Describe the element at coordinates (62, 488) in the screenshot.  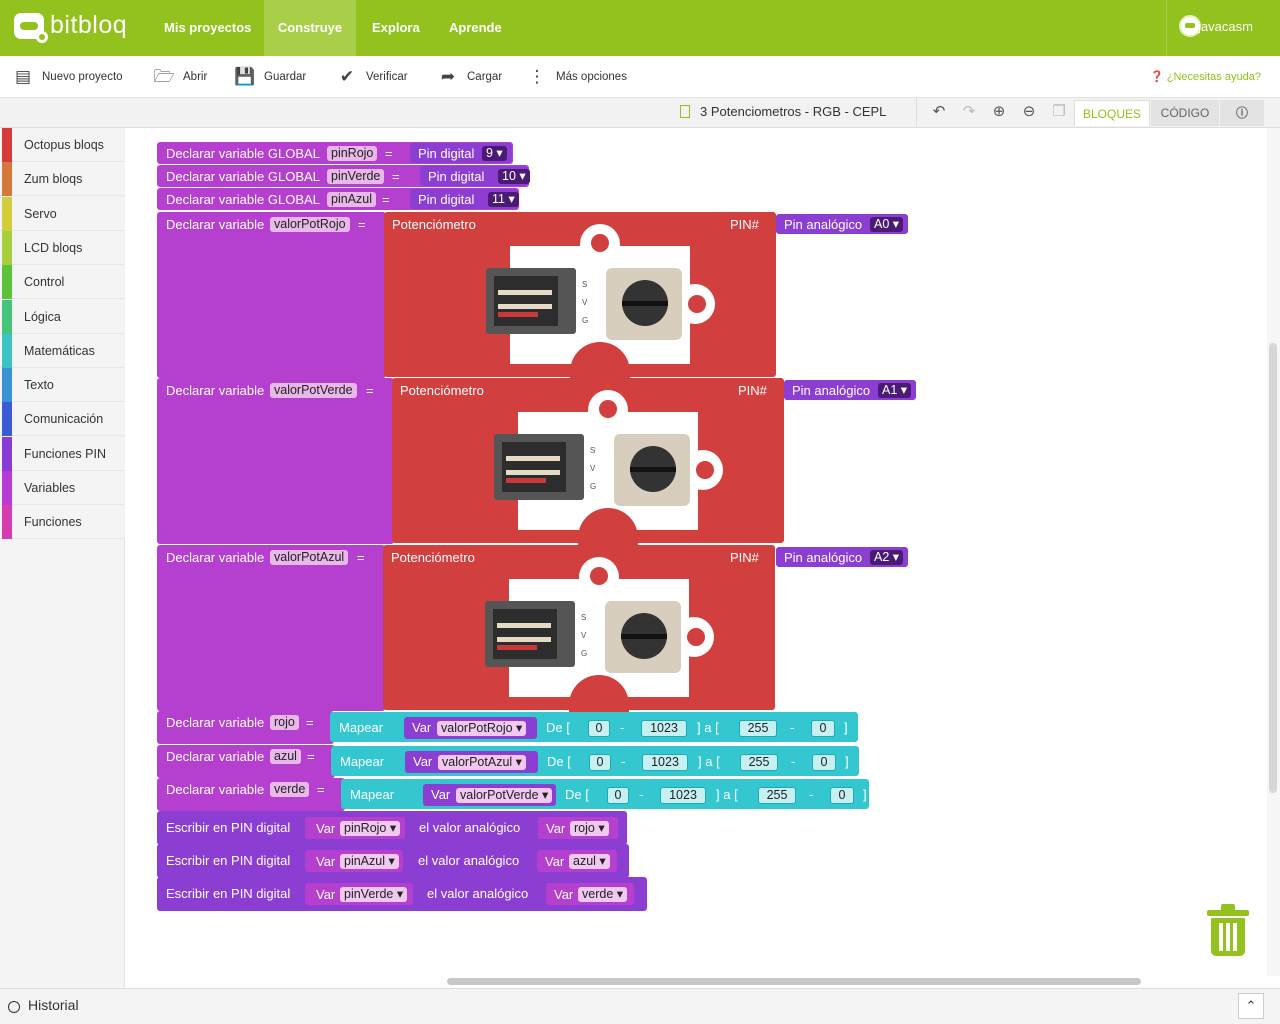
I see `sidebar-item-variables: Variables` at that location.